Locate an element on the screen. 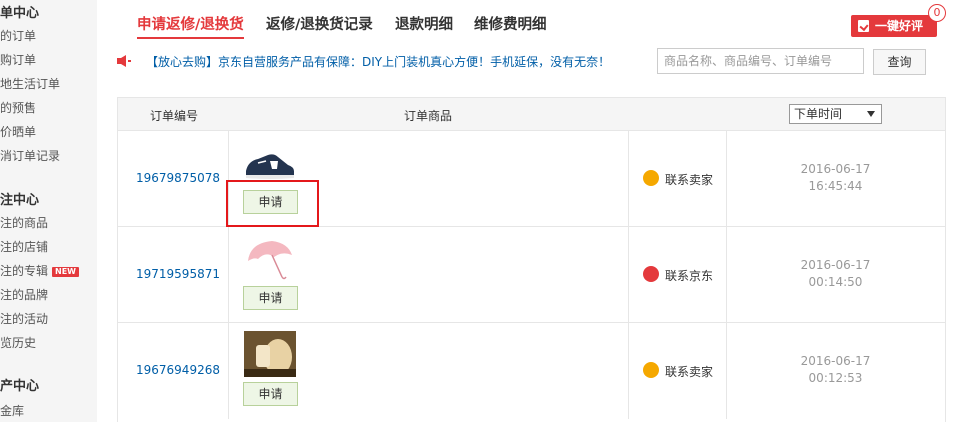 This screenshot has height=422, width=954. notice-link: 【放心去购】京东自营服务产品有保障：DIY上门装机真心方便！手机延保，没有无奈！ is located at coordinates (378, 61).